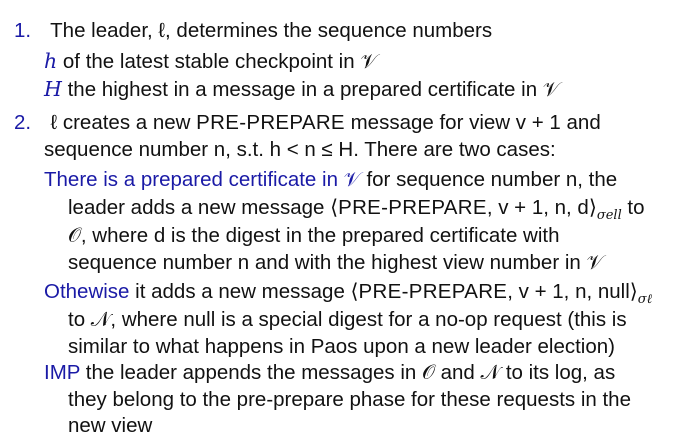 This screenshot has width=681, height=441. Describe the element at coordinates (541, 207) in the screenshot. I see `case-1-l2-b: , v + 1, n, d⟩` at that location.